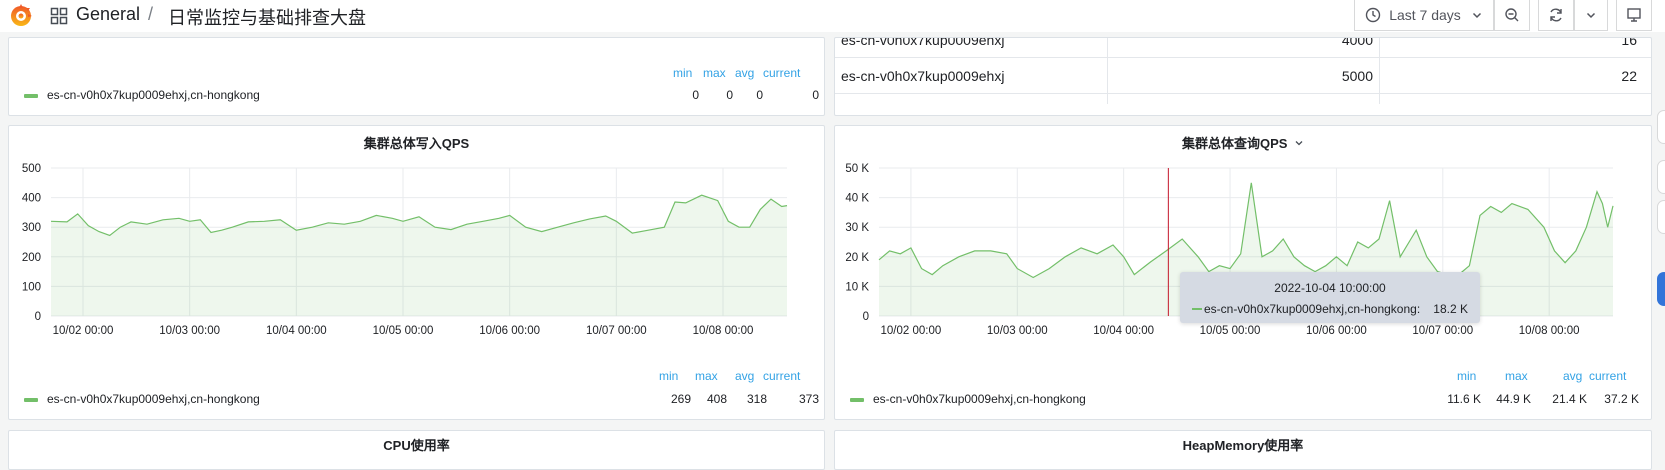  I want to click on cpu-usage-panel: CPU使用率, so click(416, 450).